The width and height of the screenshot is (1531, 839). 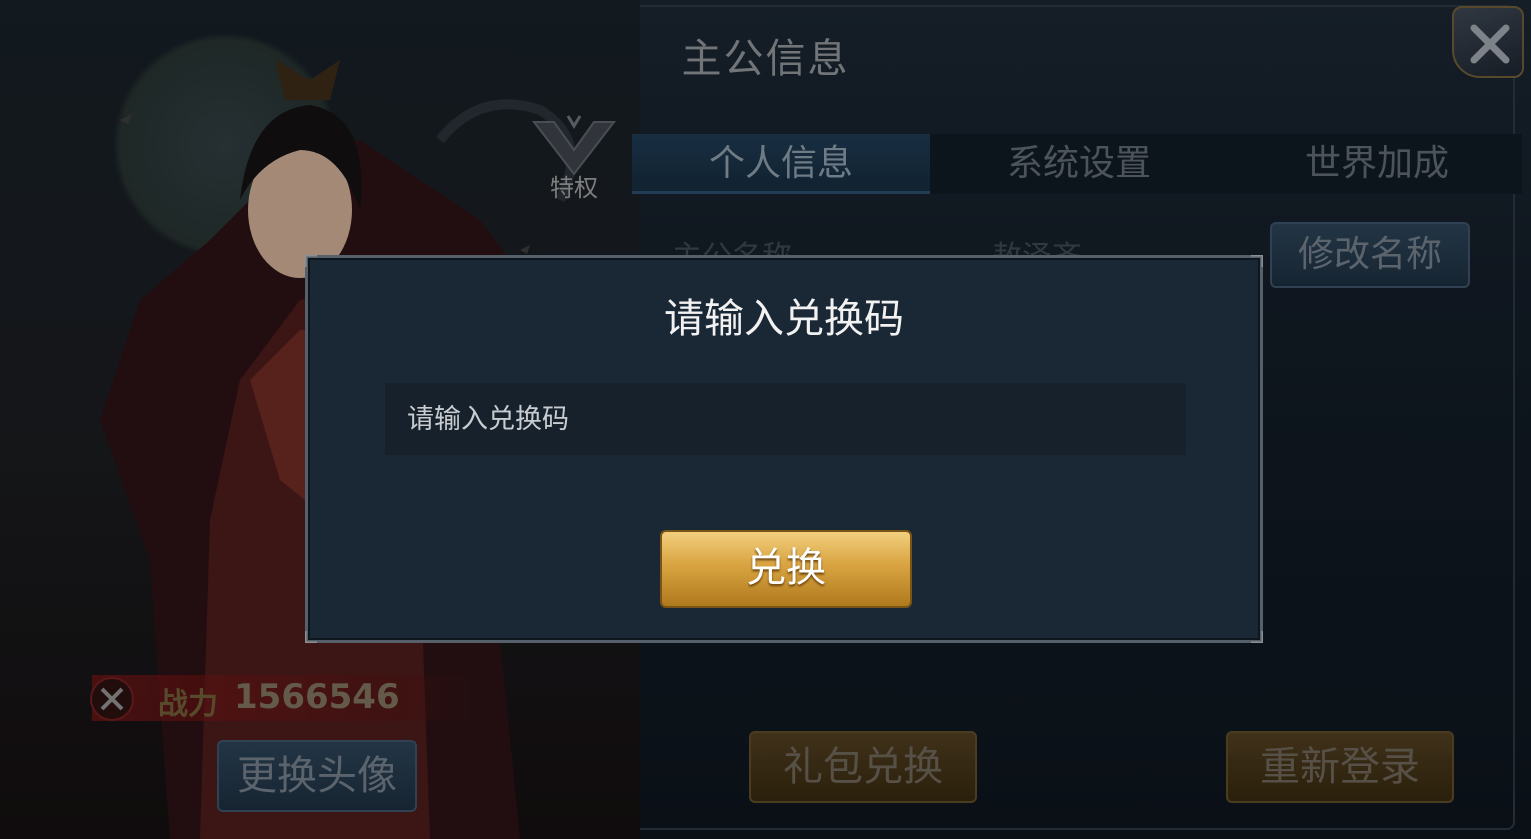 What do you see at coordinates (785, 419) in the screenshot?
I see `redeem-code-input` at bounding box center [785, 419].